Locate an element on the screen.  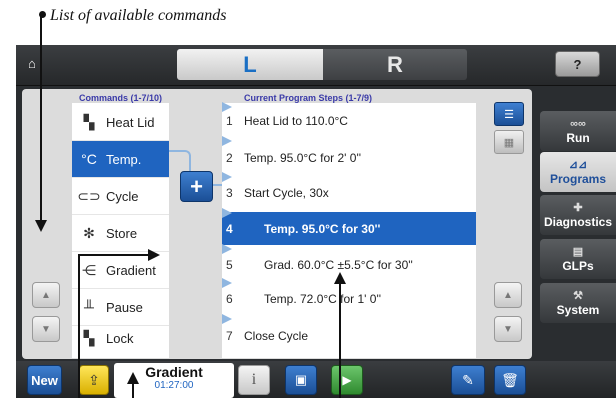
open-program-button: ⇪ is located at coordinates (94, 380).